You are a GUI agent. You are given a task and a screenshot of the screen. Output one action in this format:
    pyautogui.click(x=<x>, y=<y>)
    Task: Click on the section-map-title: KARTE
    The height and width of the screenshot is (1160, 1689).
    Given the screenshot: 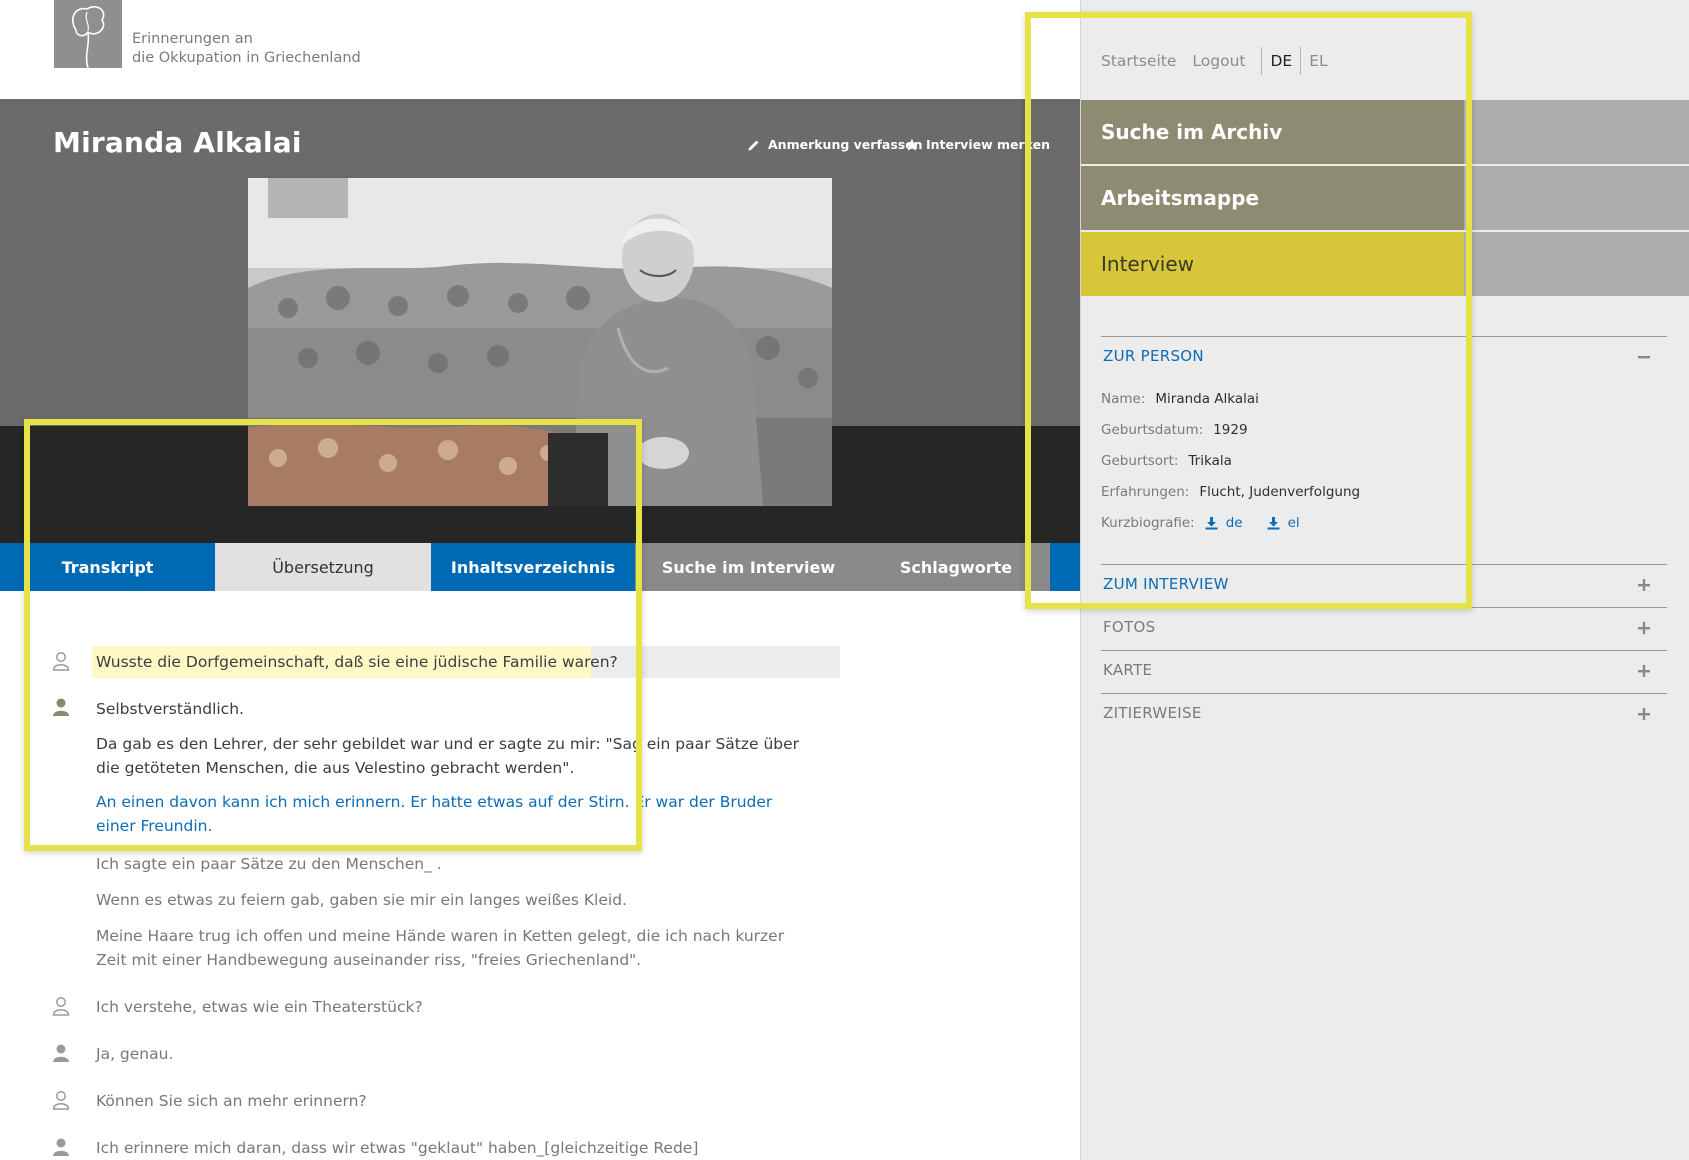 What is the action you would take?
    pyautogui.click(x=1127, y=670)
    